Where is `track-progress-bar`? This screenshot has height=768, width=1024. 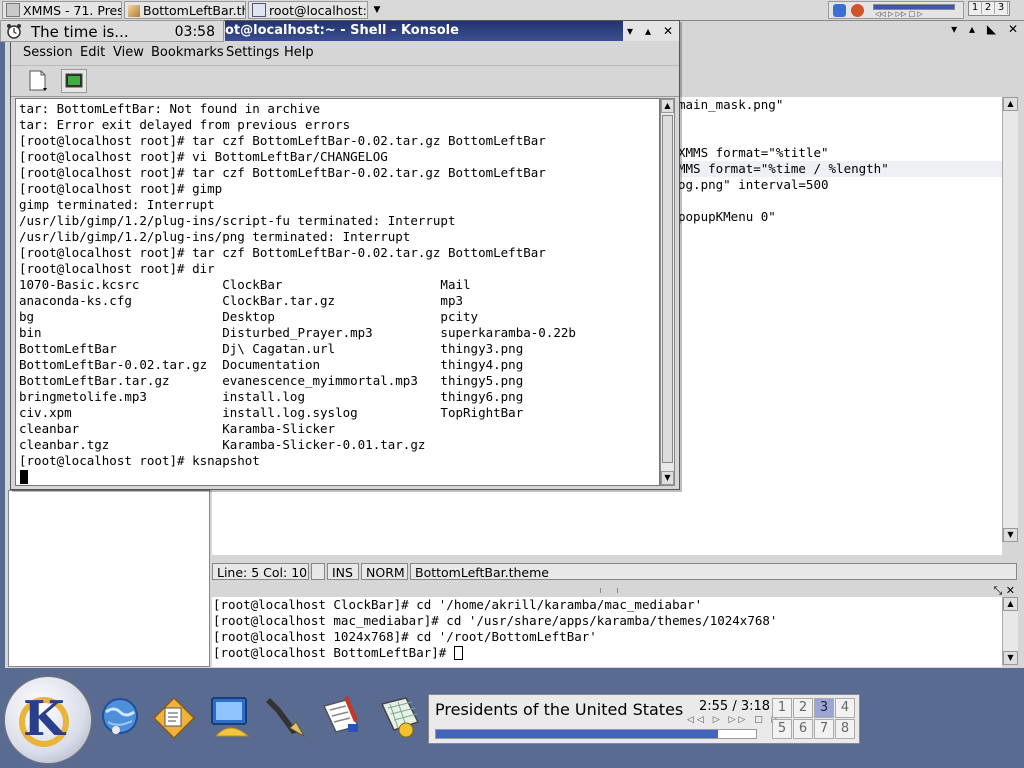 track-progress-bar is located at coordinates (596, 734).